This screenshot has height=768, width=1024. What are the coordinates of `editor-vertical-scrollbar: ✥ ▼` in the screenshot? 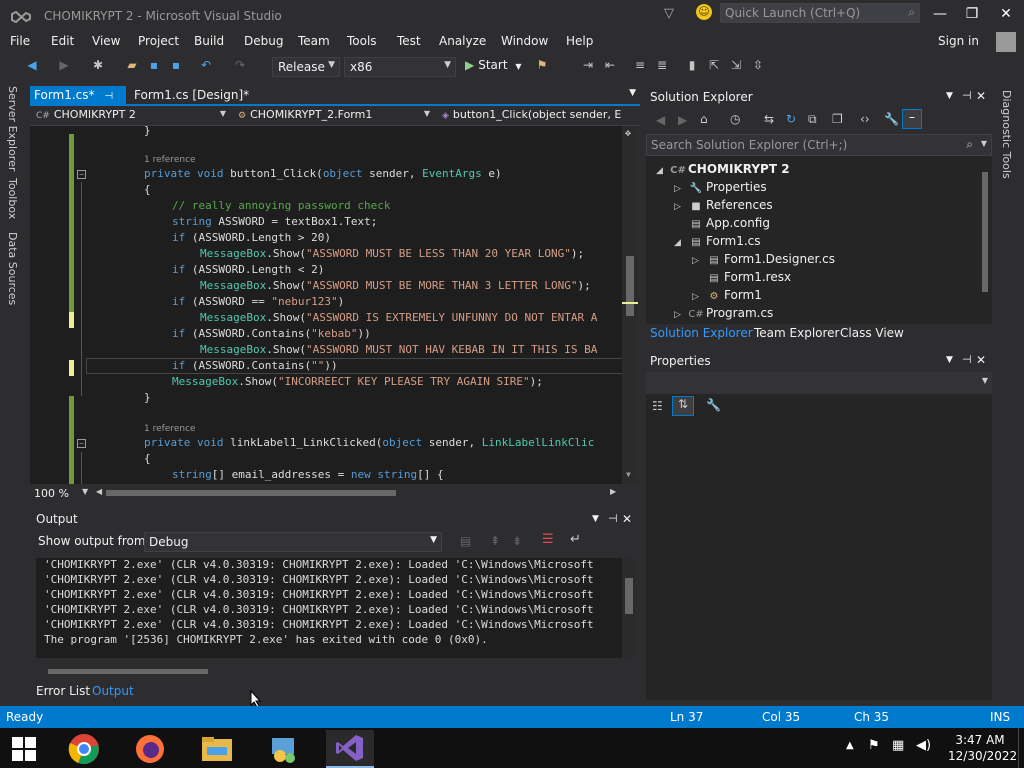 It's located at (630, 305).